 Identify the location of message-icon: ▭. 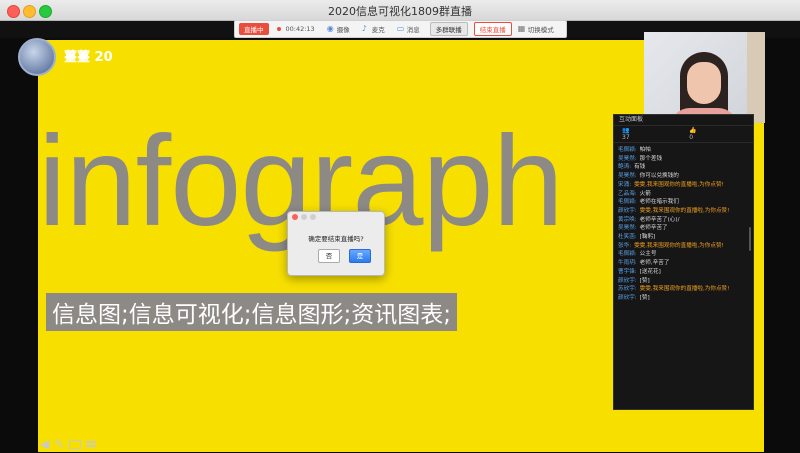
(400, 28).